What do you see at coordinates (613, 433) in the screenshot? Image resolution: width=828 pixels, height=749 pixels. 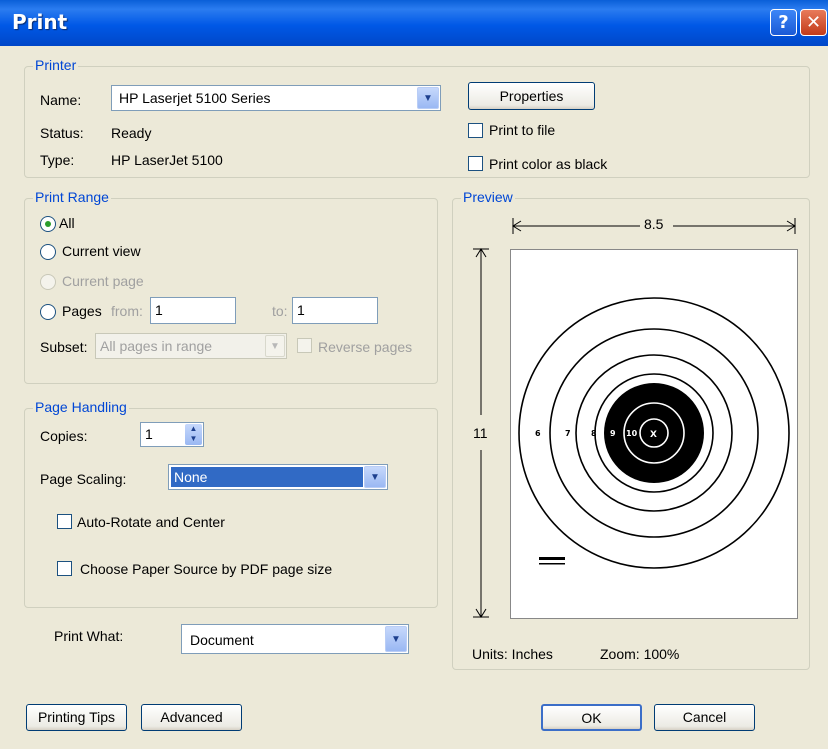 I see `ring-label: 9` at bounding box center [613, 433].